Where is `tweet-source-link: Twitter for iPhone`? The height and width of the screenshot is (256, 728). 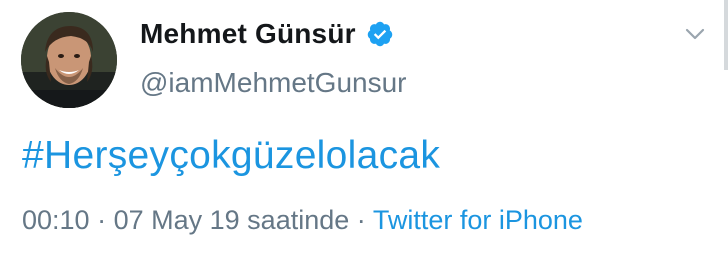 tweet-source-link: Twitter for iPhone is located at coordinates (478, 220).